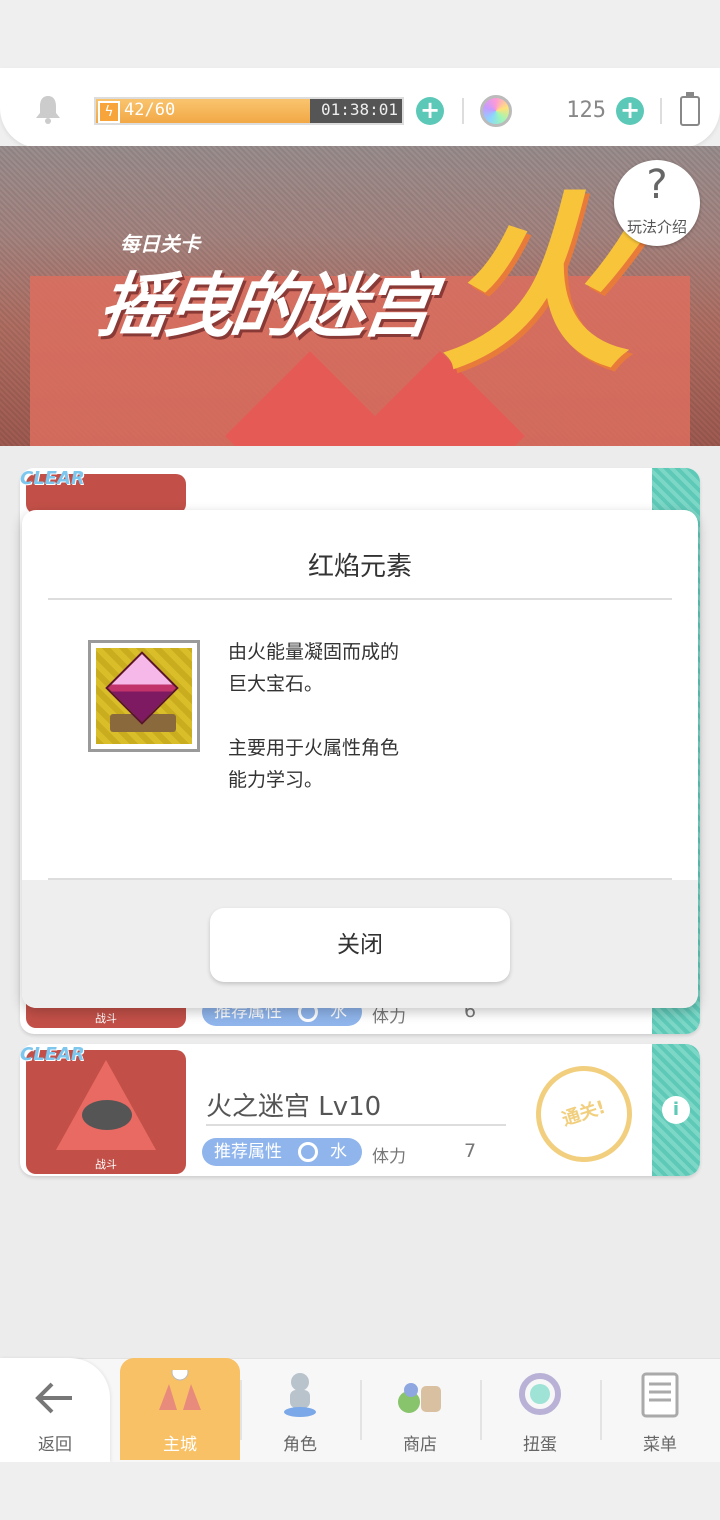 The width and height of the screenshot is (720, 1520). I want to click on stamina-timer: 01:38:01, so click(359, 109).